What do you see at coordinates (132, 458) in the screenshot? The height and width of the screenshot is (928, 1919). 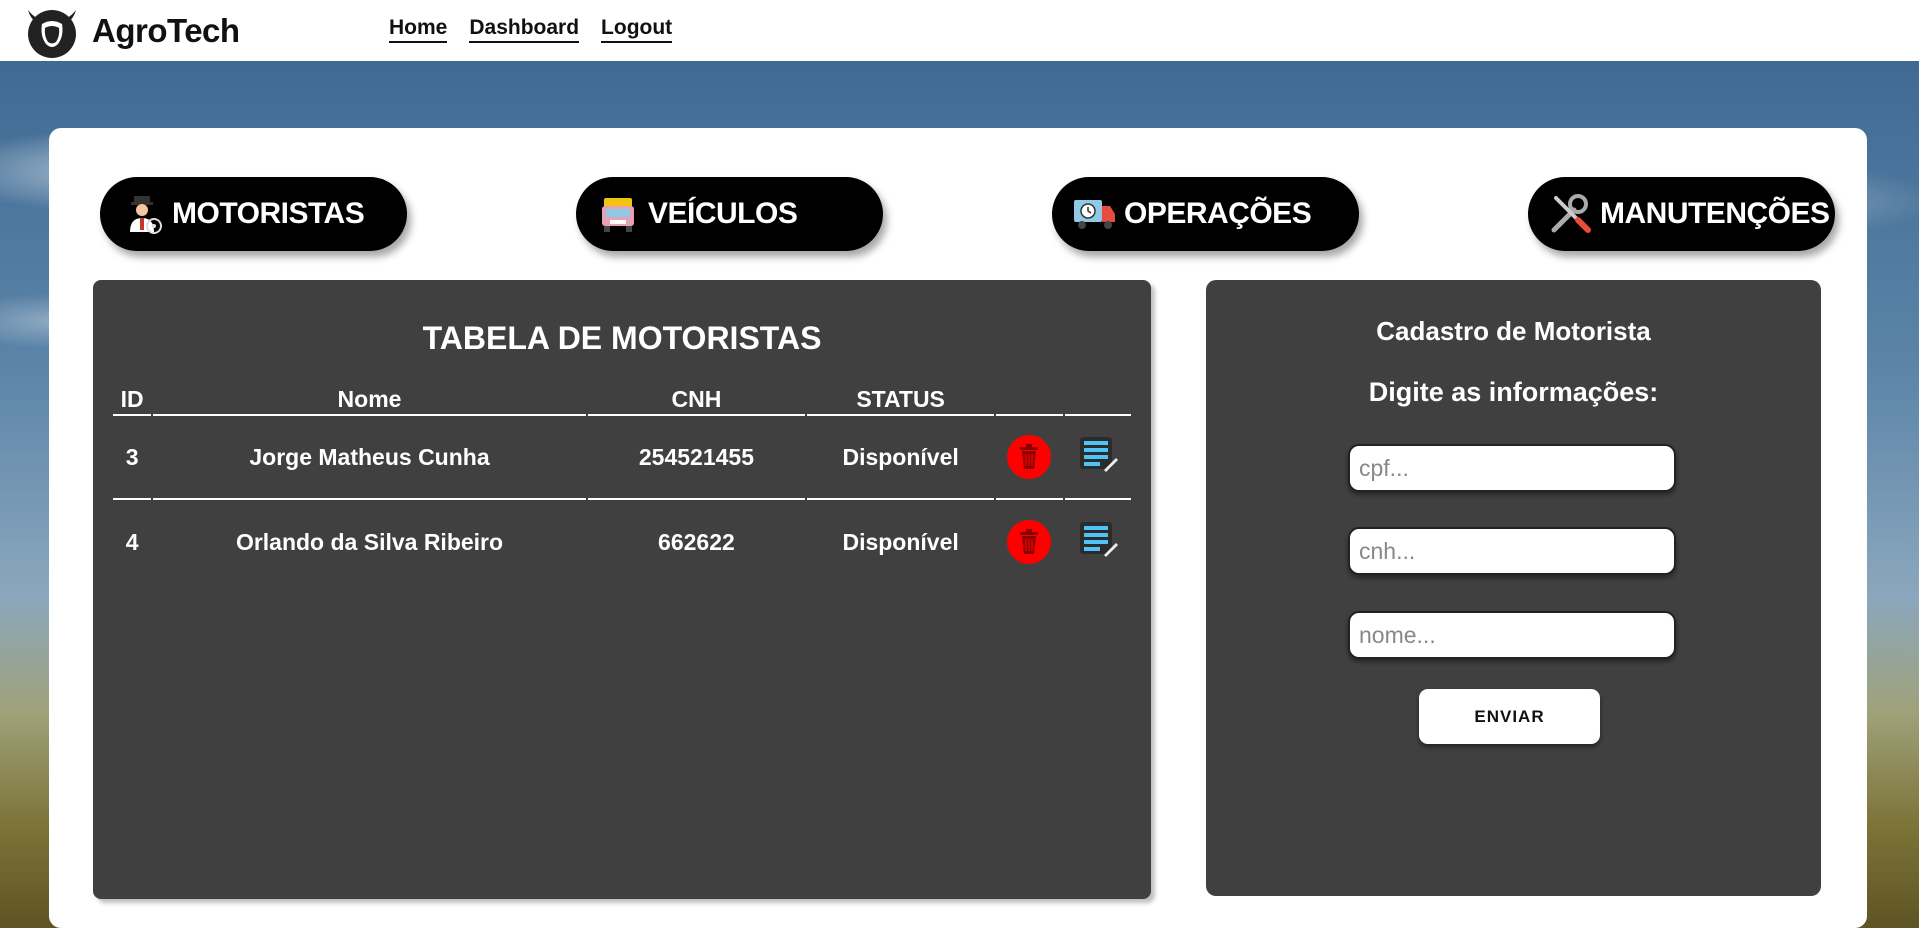 I see `cell-id: 3` at bounding box center [132, 458].